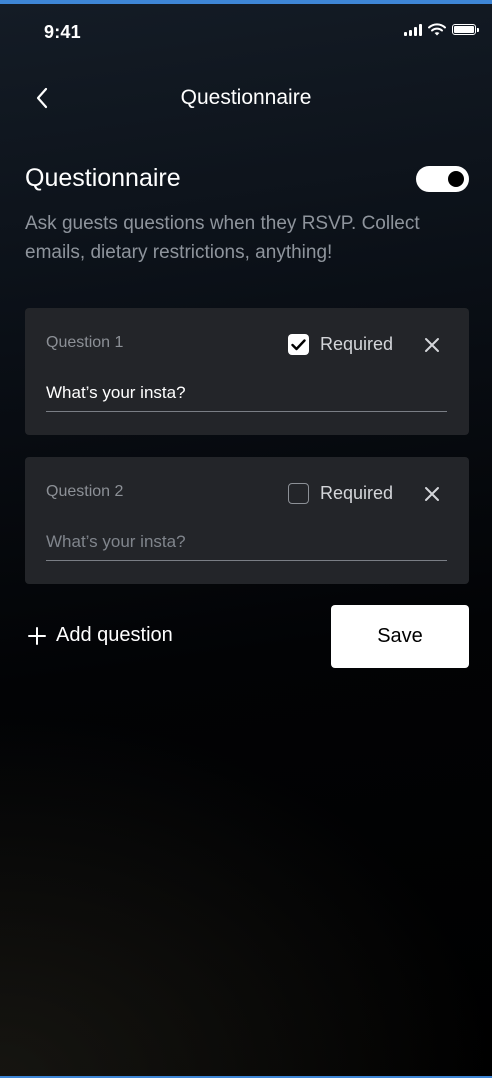  Describe the element at coordinates (114, 635) in the screenshot. I see `add-question-label: Add question` at that location.